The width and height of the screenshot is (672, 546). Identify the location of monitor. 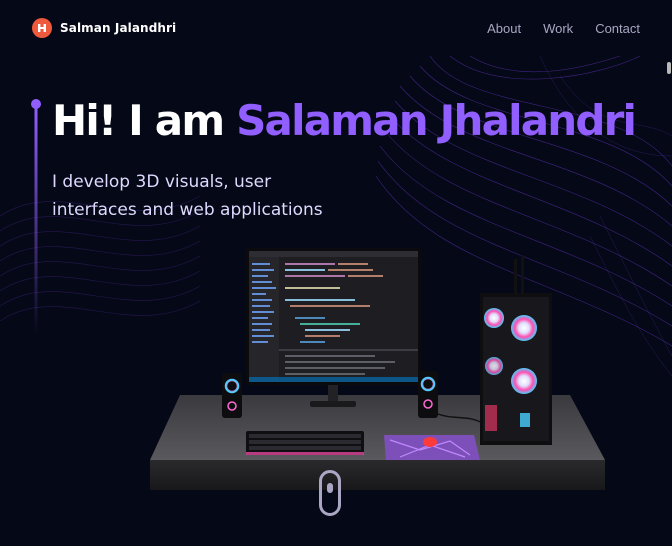
(333, 327).